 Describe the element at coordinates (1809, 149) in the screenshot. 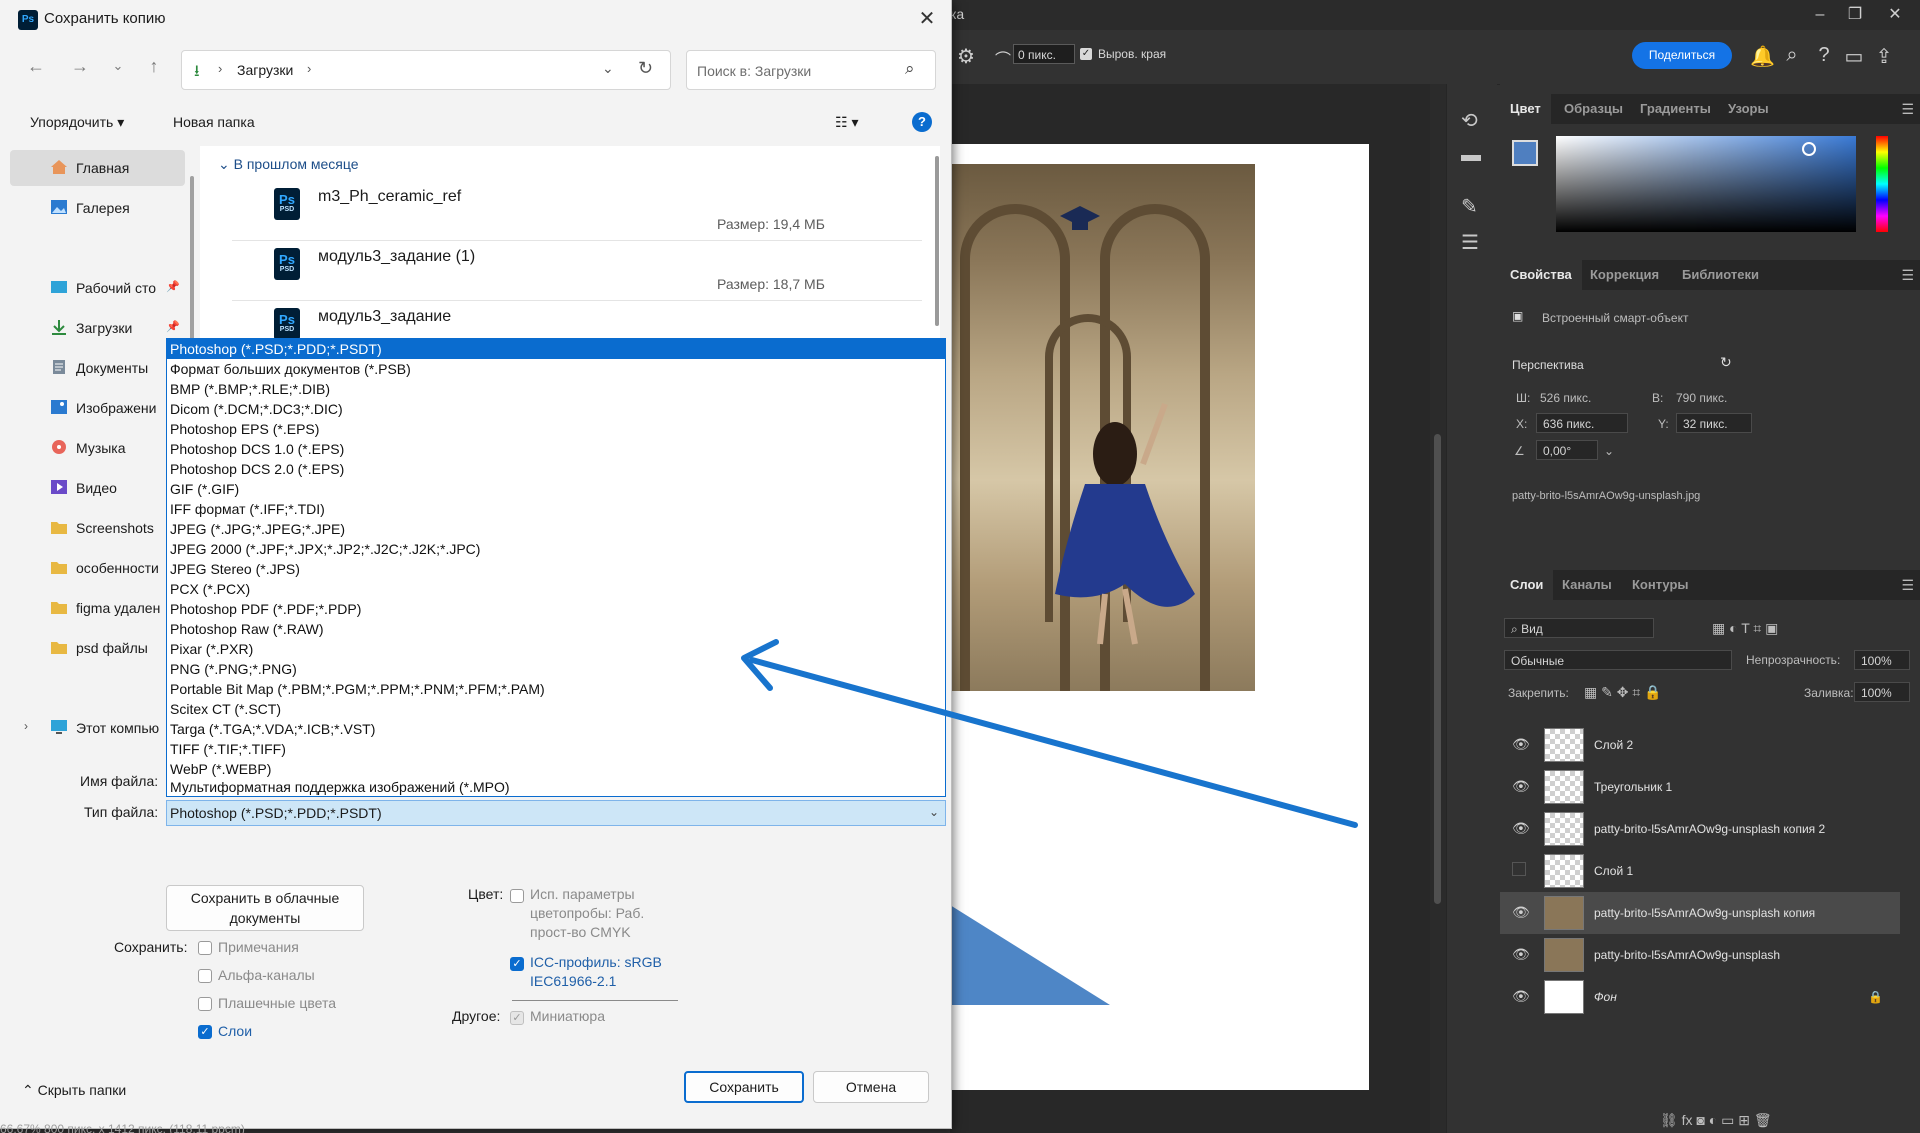

I see `color-picker-cursor` at that location.